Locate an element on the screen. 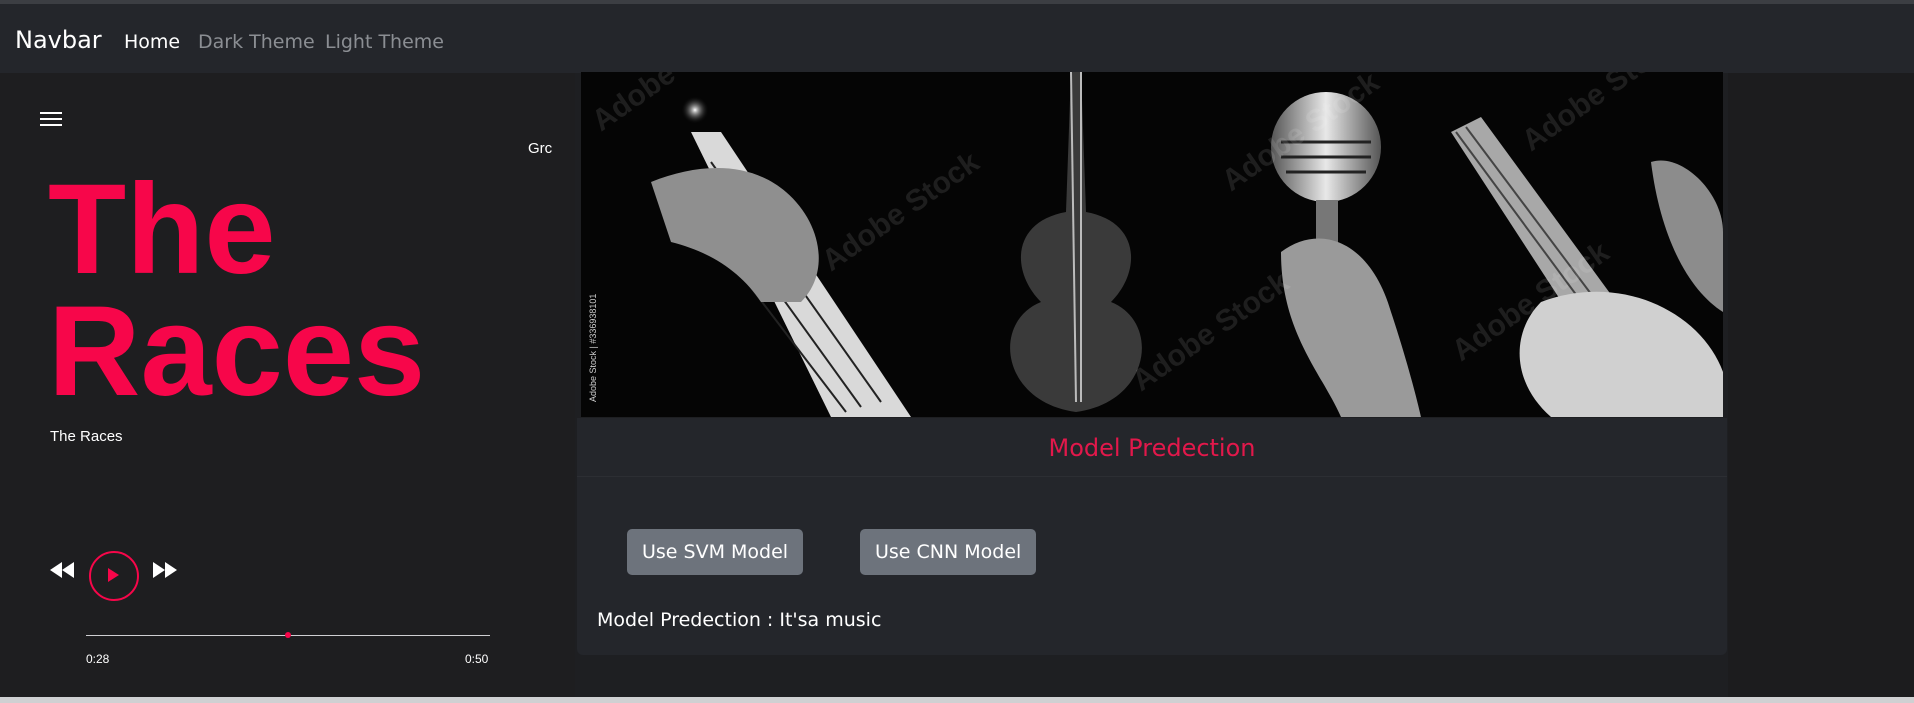  fast-forward-icon is located at coordinates (165, 570).